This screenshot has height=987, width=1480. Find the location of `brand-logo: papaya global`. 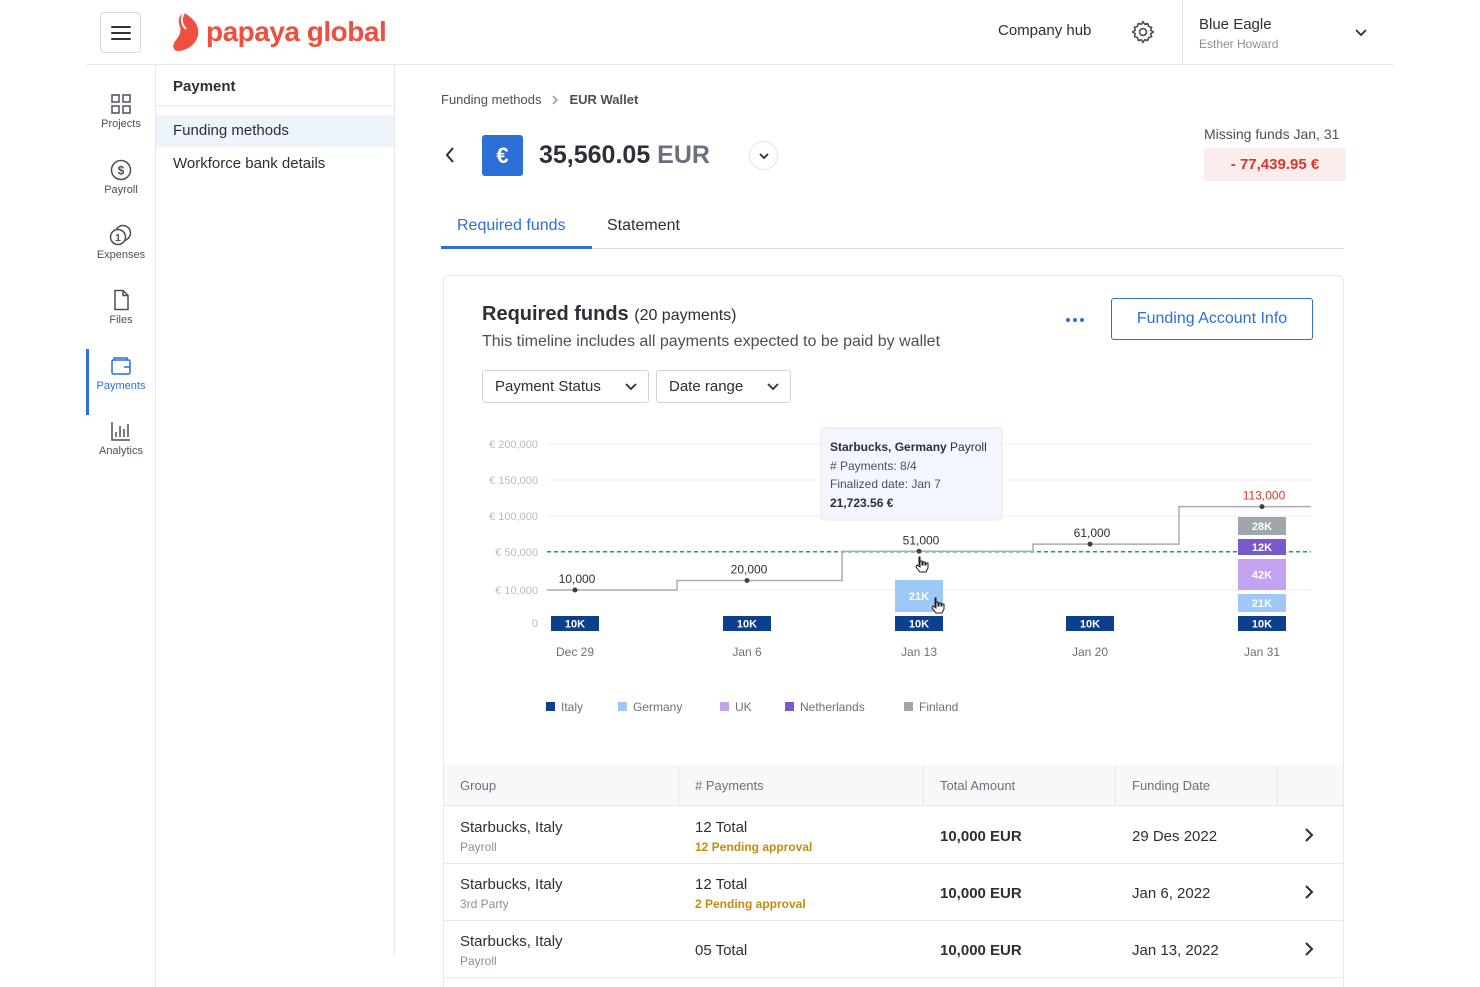

brand-logo: papaya global is located at coordinates (278, 32).